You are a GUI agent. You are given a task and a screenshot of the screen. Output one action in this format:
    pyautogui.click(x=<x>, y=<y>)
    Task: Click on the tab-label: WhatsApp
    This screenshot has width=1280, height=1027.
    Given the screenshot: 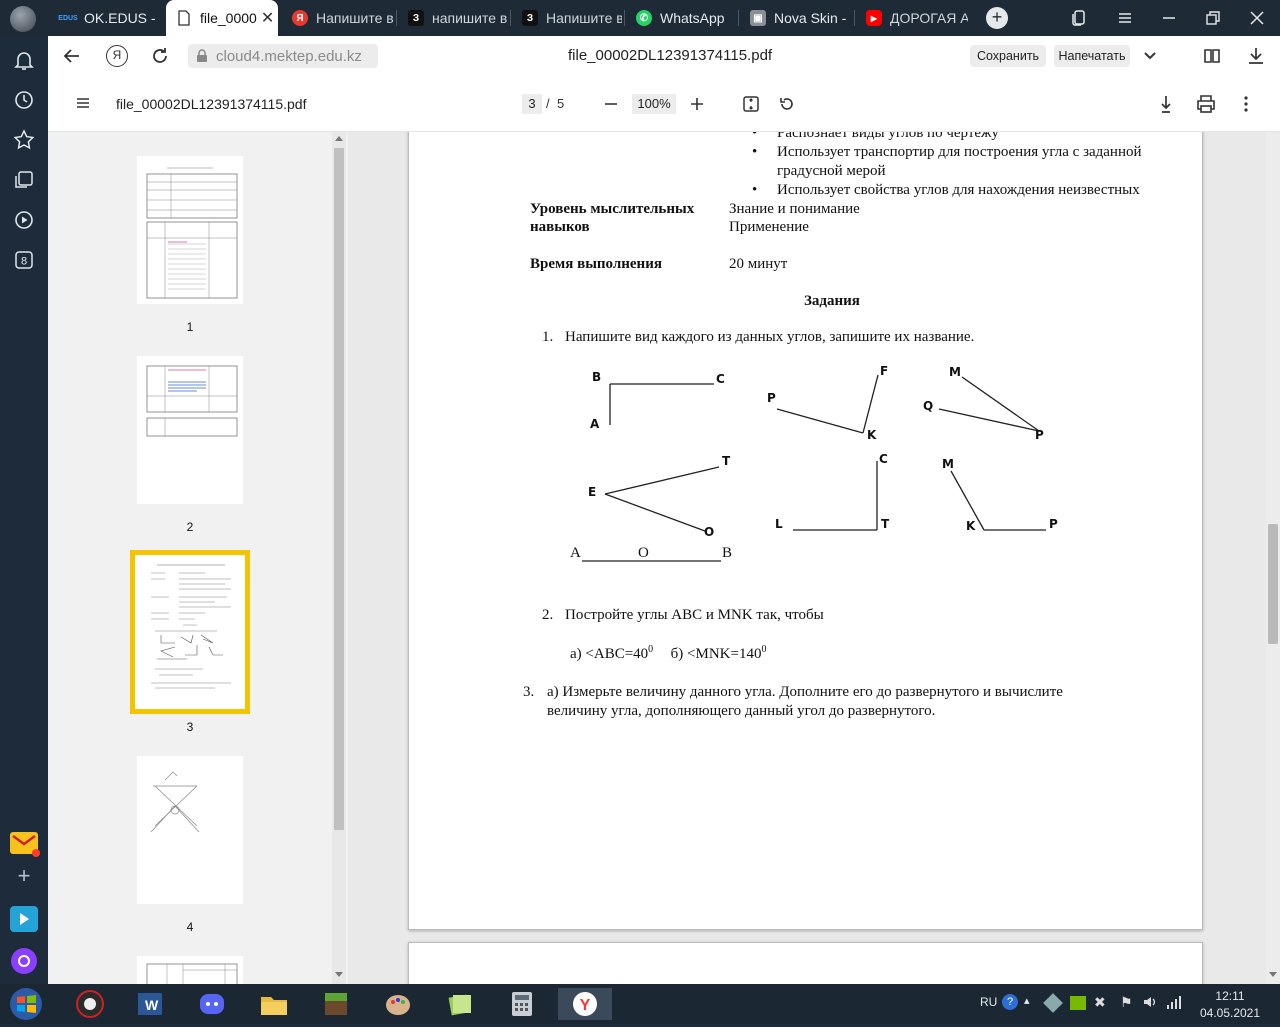 What is the action you would take?
    pyautogui.click(x=692, y=18)
    